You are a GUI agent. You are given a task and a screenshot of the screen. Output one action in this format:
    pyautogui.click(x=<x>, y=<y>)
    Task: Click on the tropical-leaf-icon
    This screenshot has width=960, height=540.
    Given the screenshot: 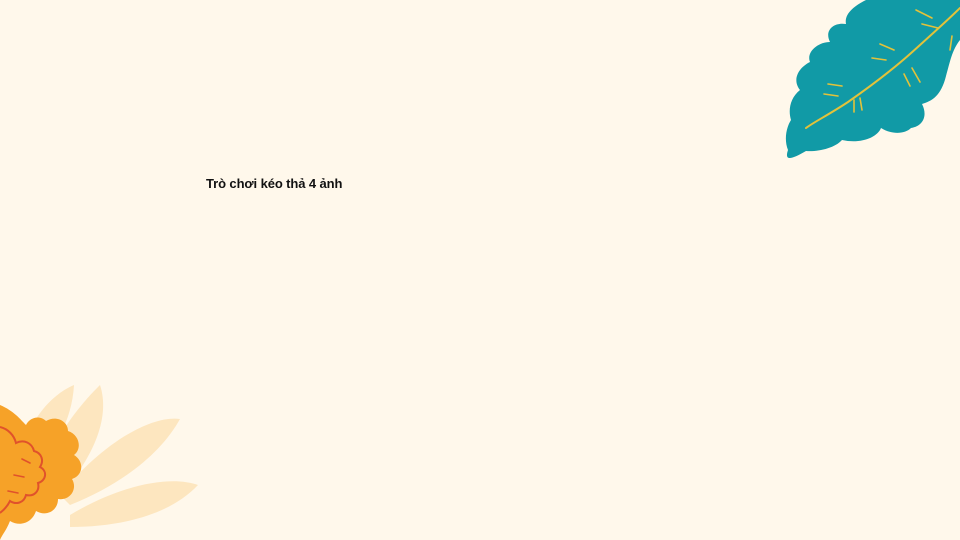 What is the action you would take?
    pyautogui.click(x=872, y=79)
    